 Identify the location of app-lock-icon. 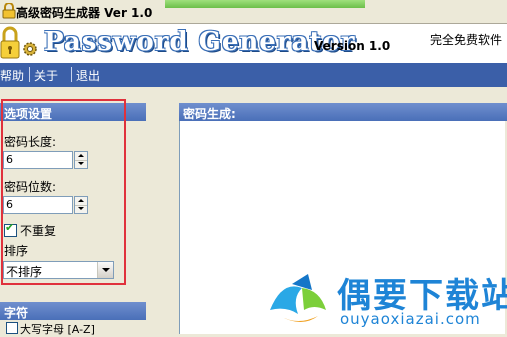
(9, 11).